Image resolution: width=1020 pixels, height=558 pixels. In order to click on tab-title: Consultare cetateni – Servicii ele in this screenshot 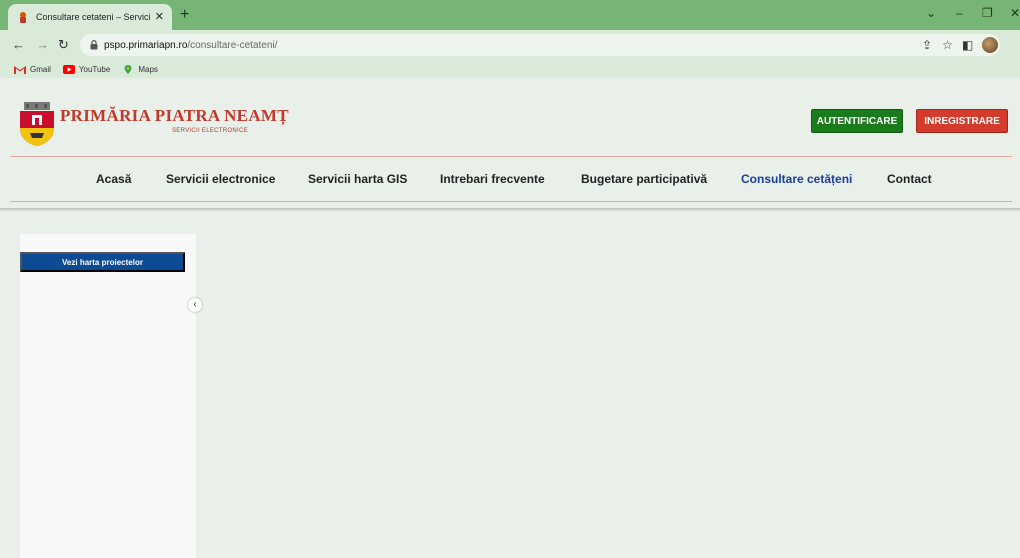, I will do `click(93, 17)`.